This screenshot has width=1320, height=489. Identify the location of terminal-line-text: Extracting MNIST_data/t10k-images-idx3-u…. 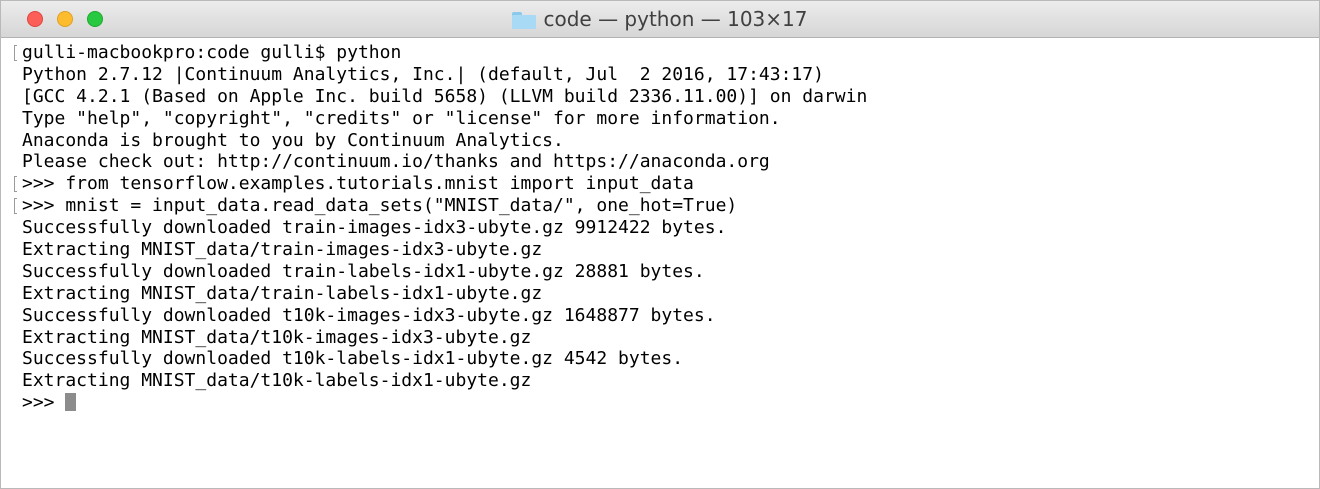
(277, 337).